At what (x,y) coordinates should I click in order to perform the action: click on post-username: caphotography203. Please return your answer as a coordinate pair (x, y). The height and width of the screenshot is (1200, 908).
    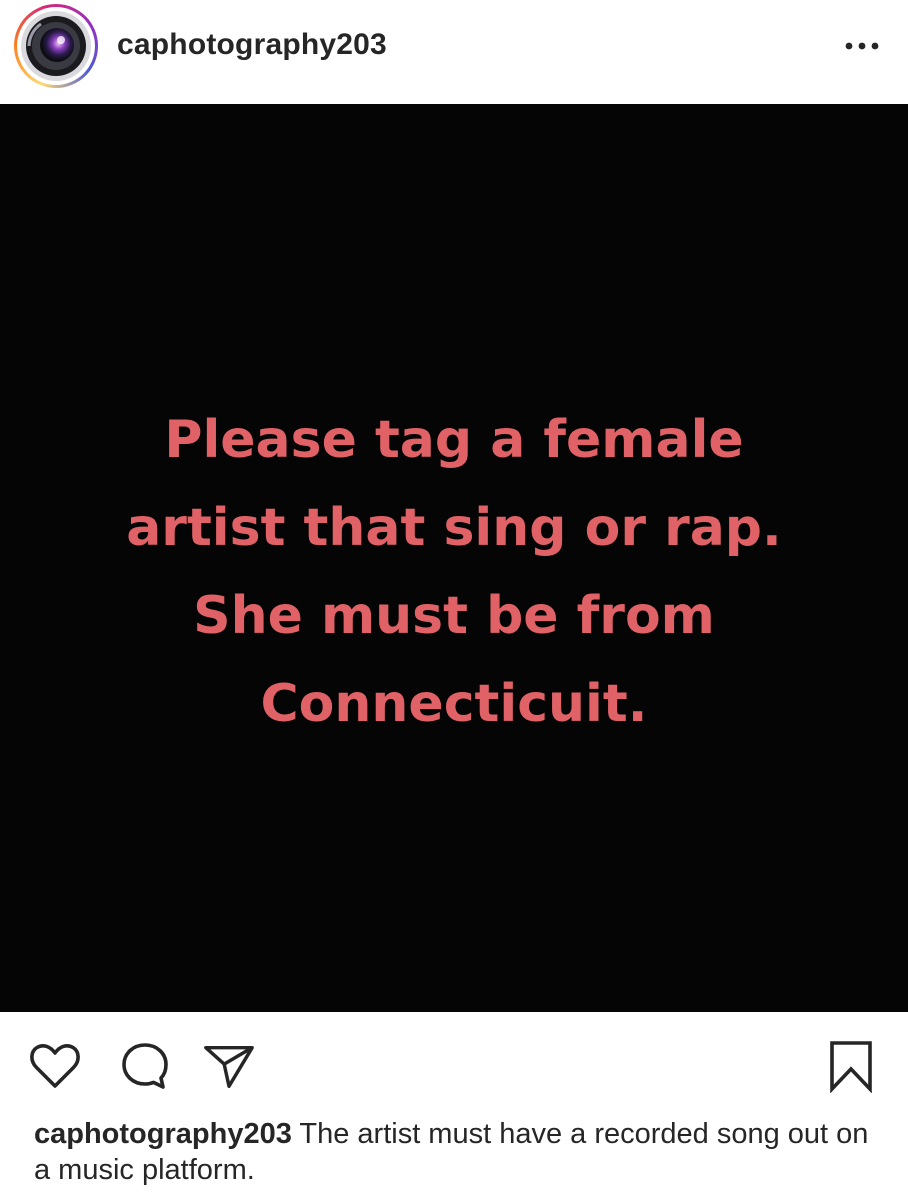
    Looking at the image, I should click on (252, 45).